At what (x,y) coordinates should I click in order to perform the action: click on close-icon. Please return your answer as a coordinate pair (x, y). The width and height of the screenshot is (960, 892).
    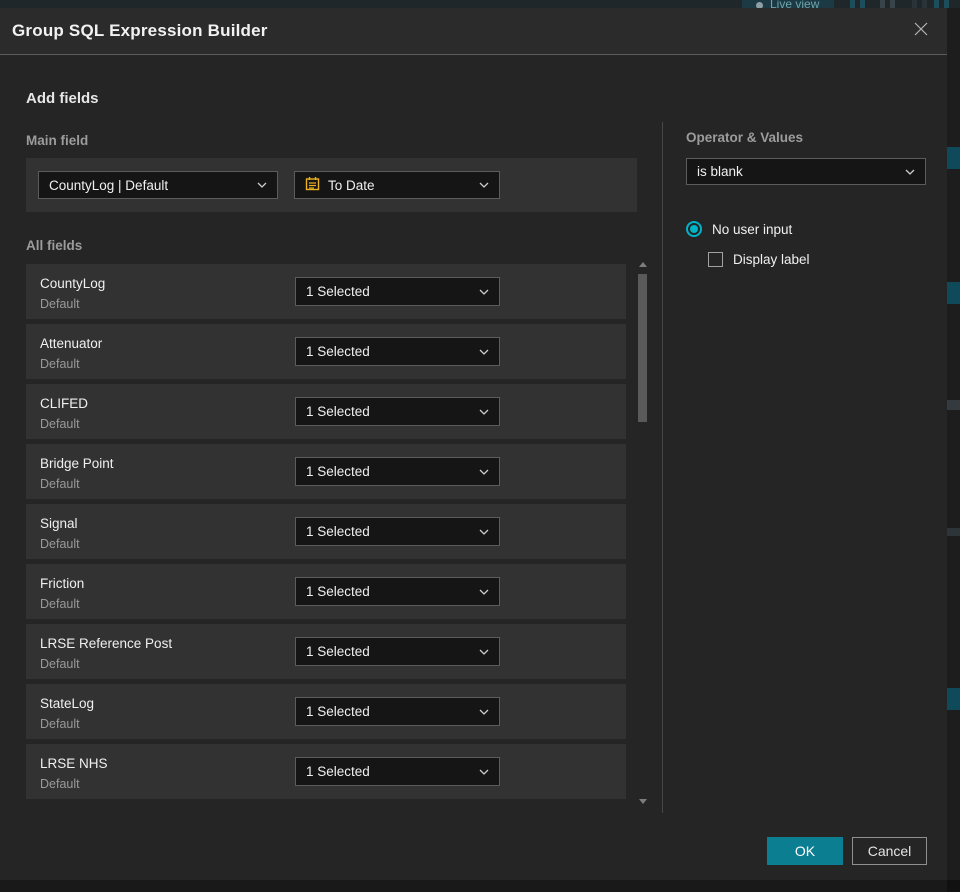
    Looking at the image, I should click on (921, 31).